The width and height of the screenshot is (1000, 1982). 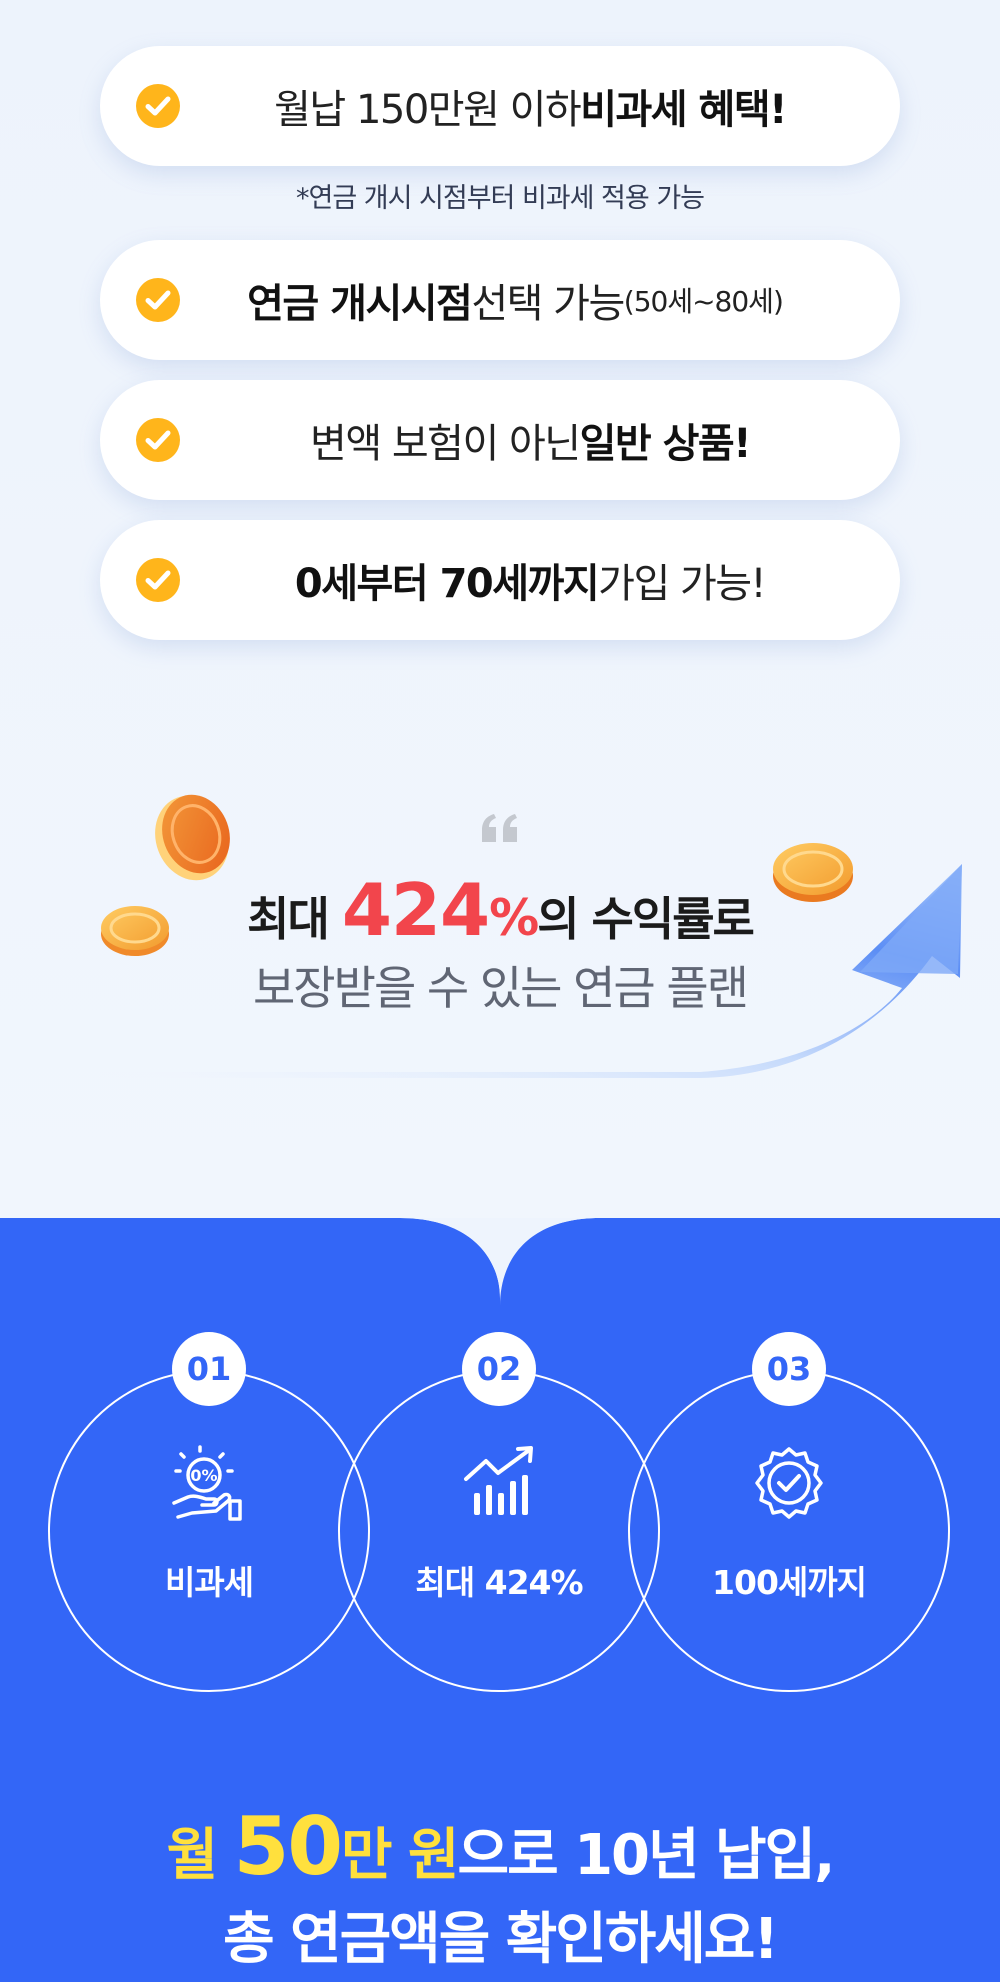 I want to click on zero-percent-hand-icon: 0%, so click(x=207, y=1483).